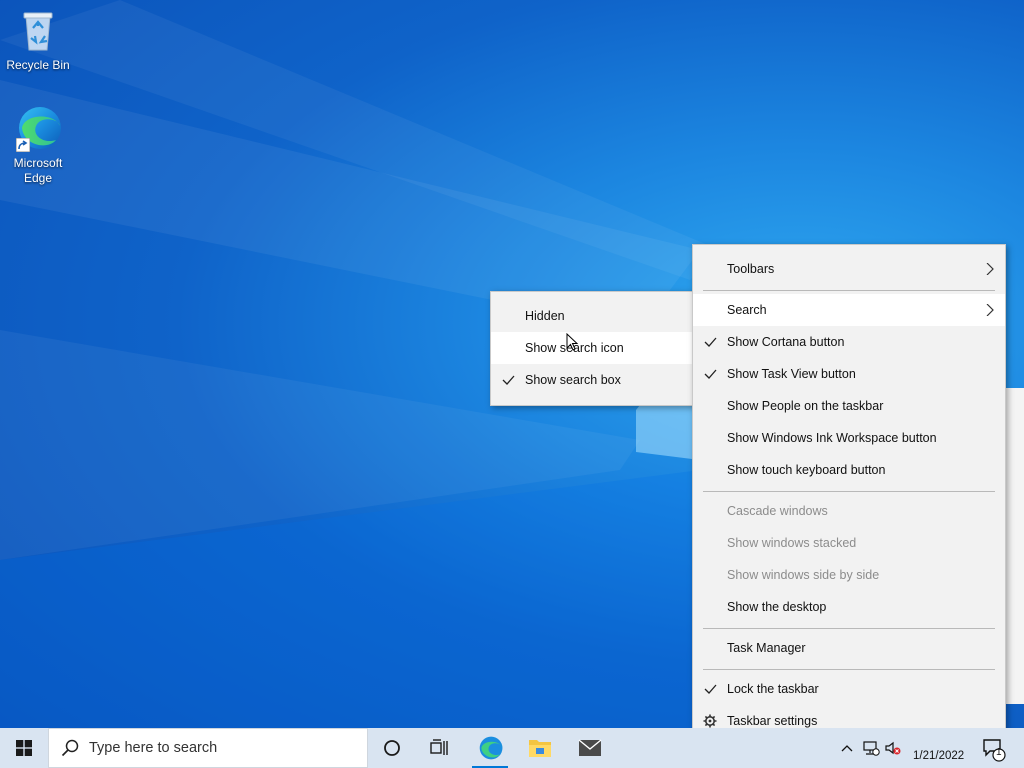 The height and width of the screenshot is (768, 1024). Describe the element at coordinates (792, 543) in the screenshot. I see `menu-item-windows-stacked: Show windows stacked` at that location.